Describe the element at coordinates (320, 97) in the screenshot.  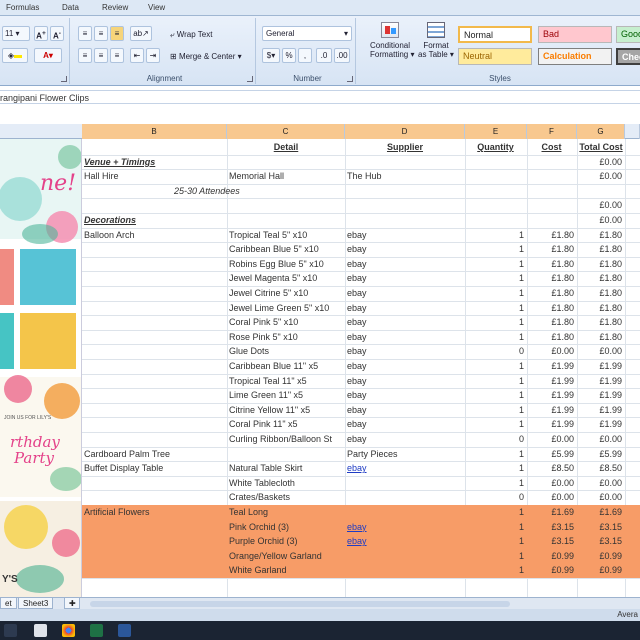
I see `formula-bar: rangipani Flower Clips` at that location.